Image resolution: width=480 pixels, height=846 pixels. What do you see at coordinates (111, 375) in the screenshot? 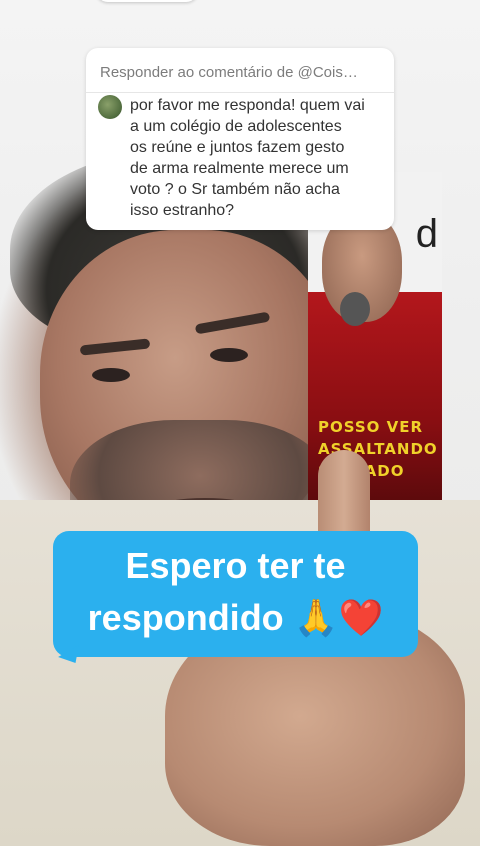
I see `left-eye` at bounding box center [111, 375].